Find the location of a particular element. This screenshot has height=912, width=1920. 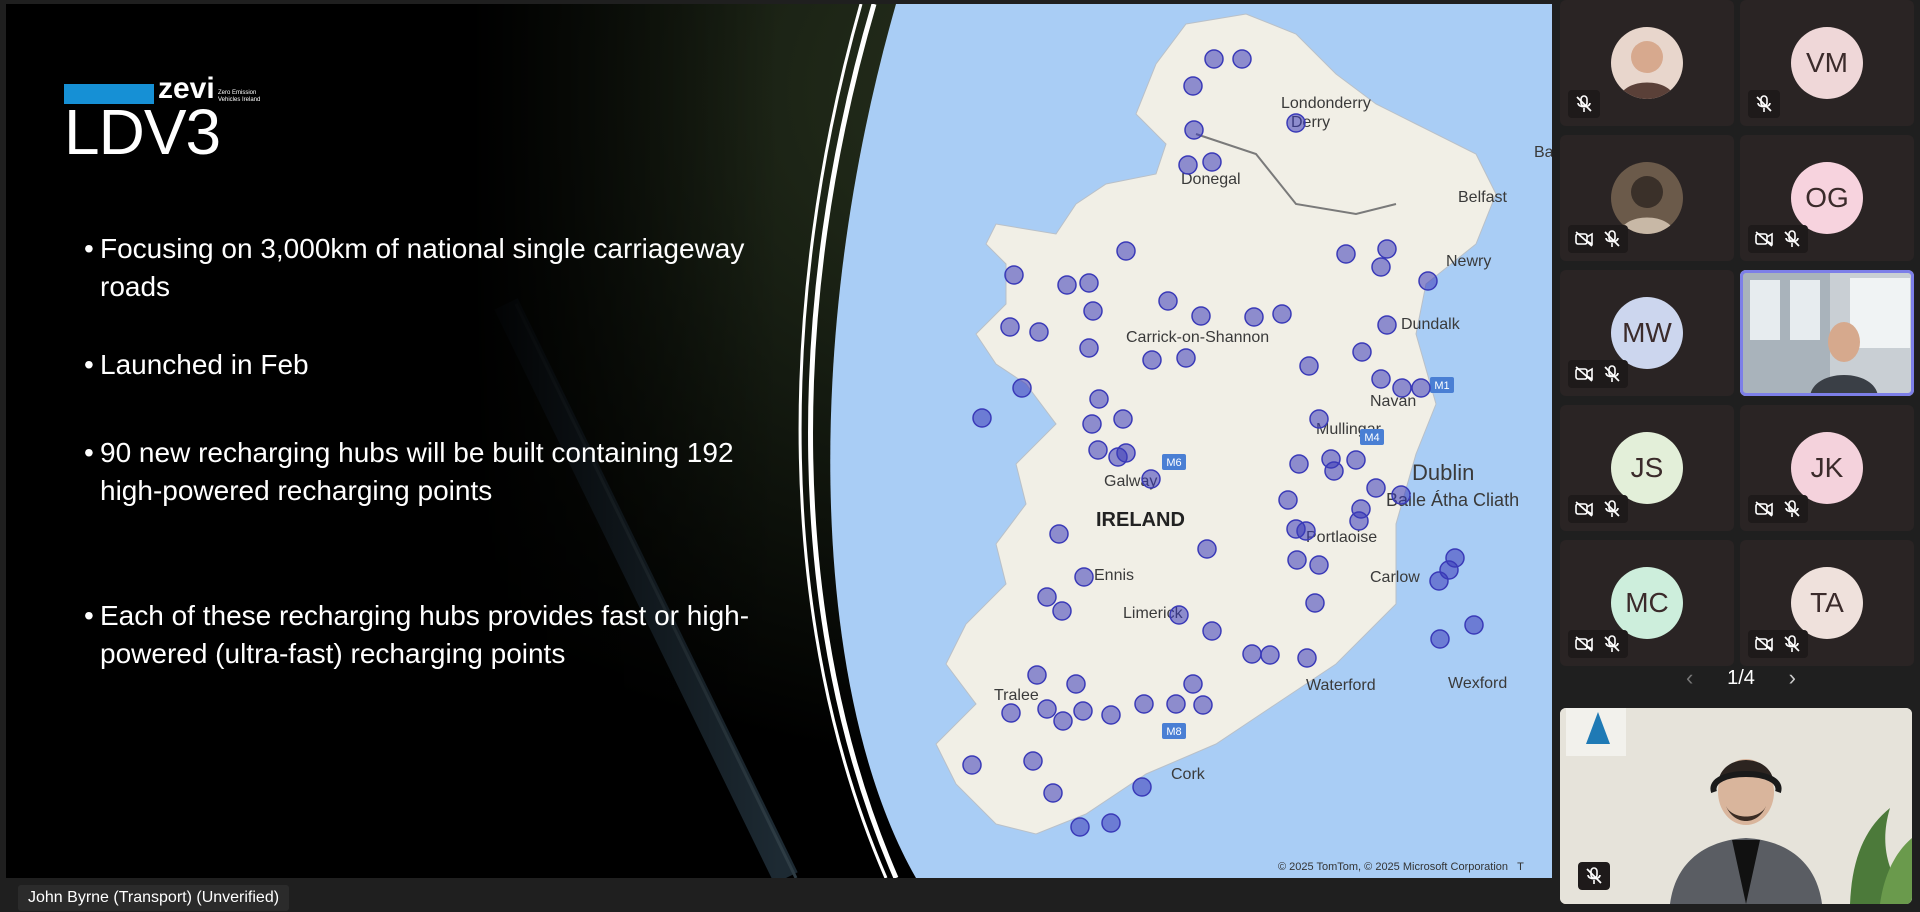

self-mic-status is located at coordinates (1594, 876).